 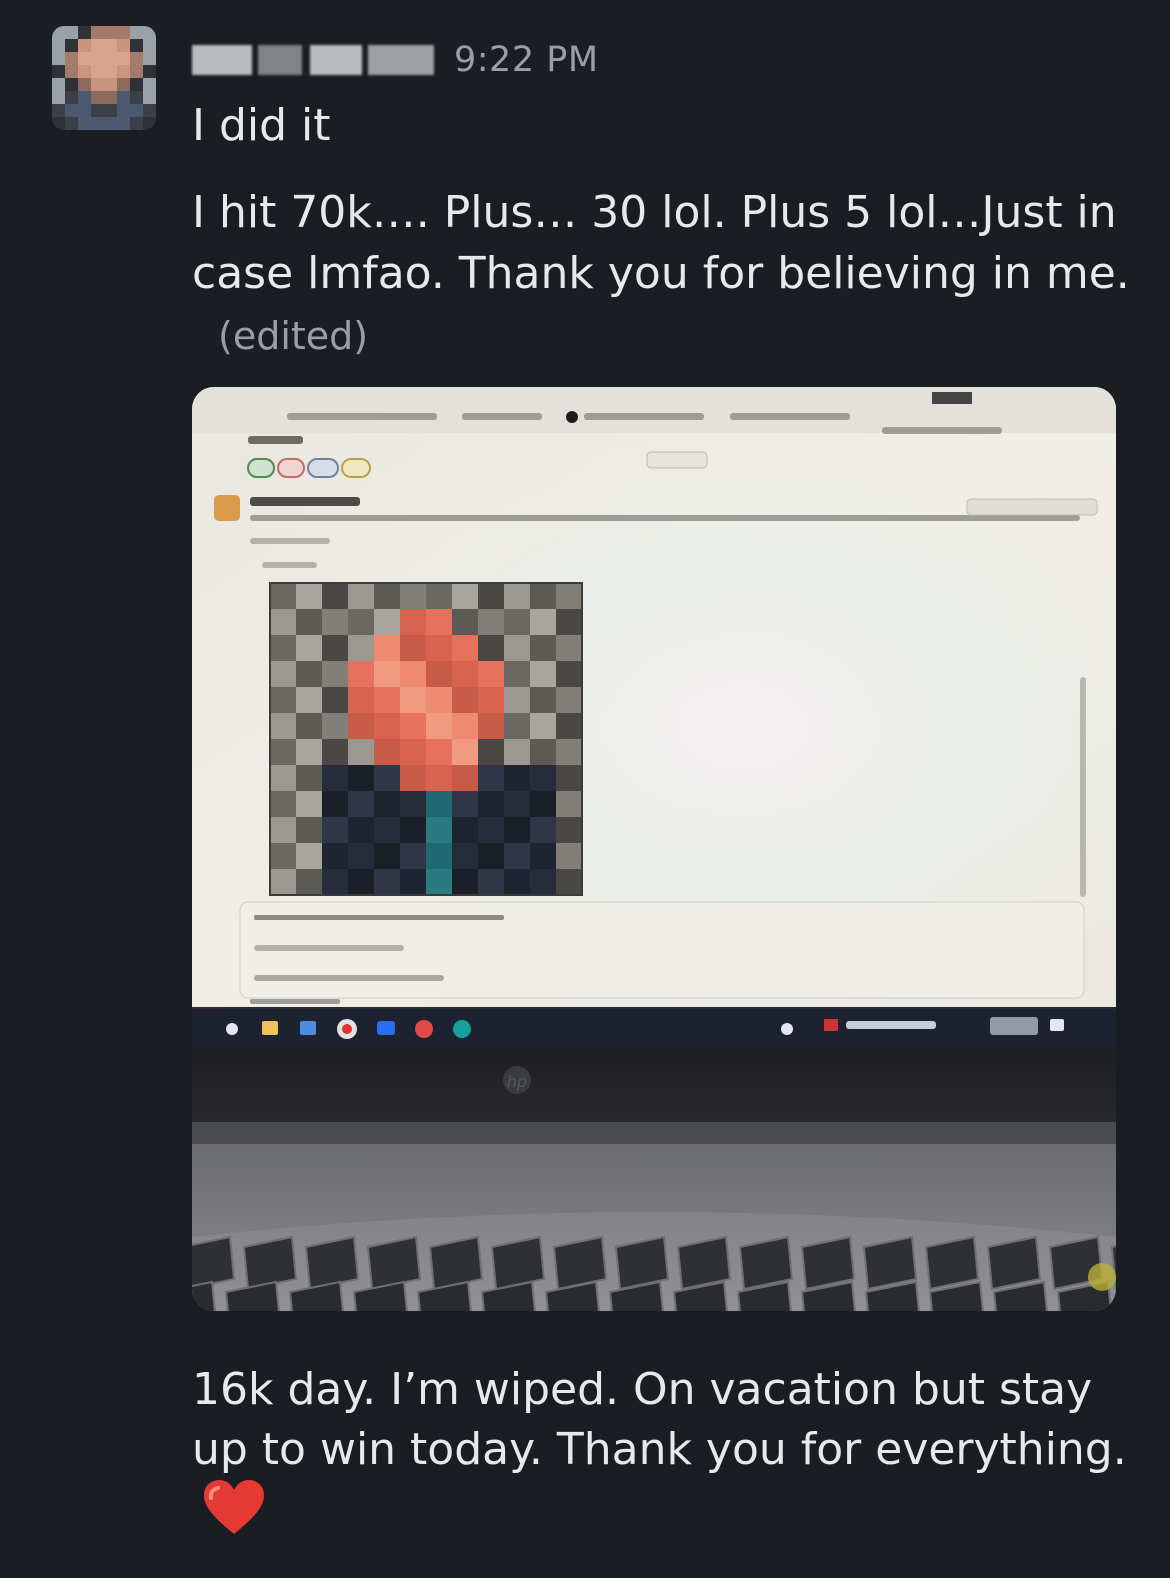 I want to click on red-heart-icon, so click(x=234, y=1516).